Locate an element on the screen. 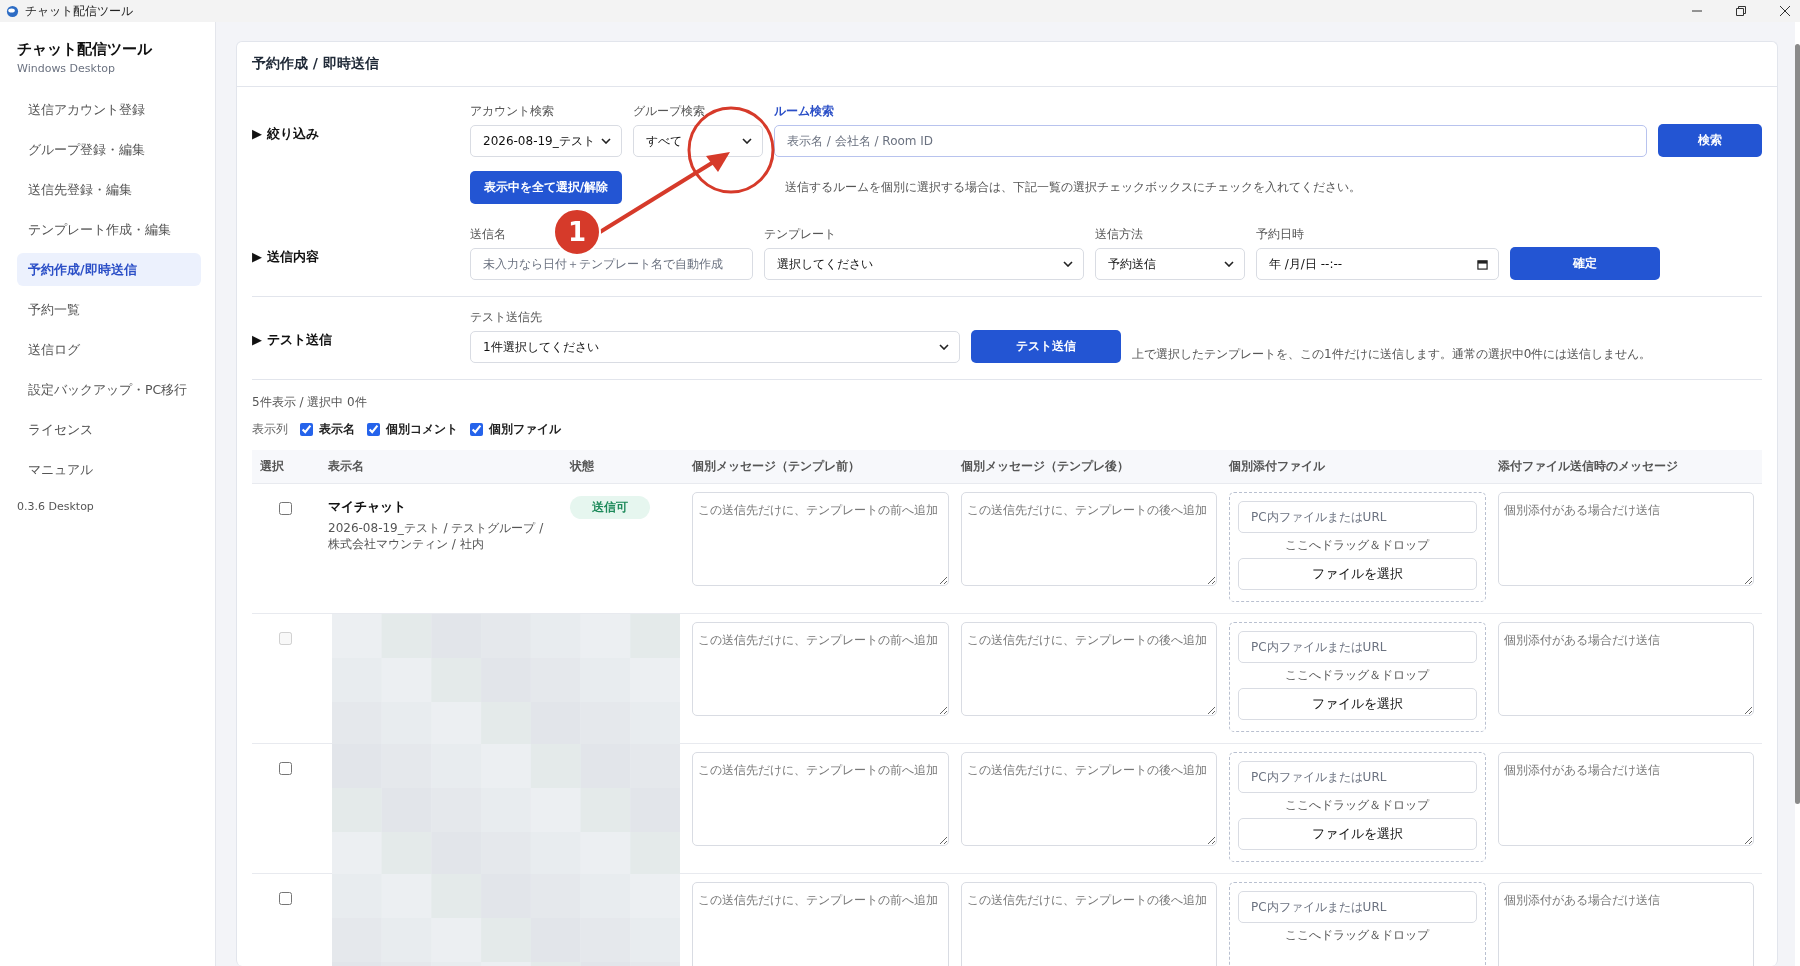 The width and height of the screenshot is (1800, 966). close-icon is located at coordinates (1785, 11).